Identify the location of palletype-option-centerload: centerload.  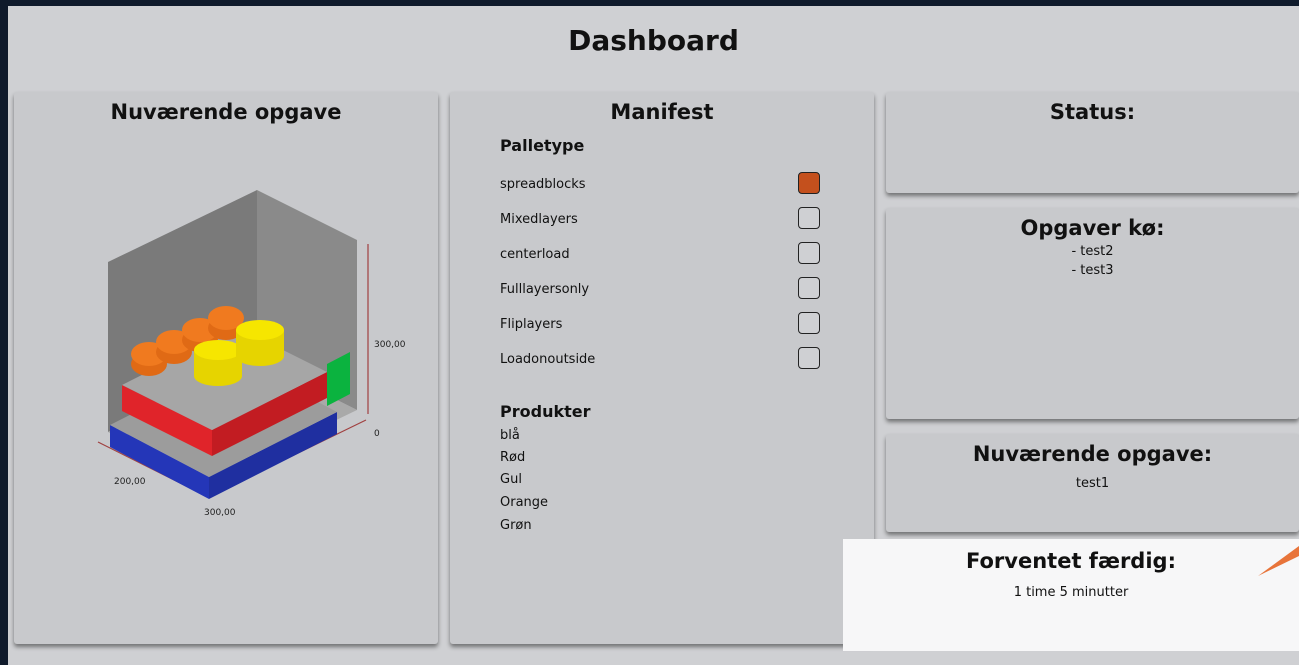
(665, 255).